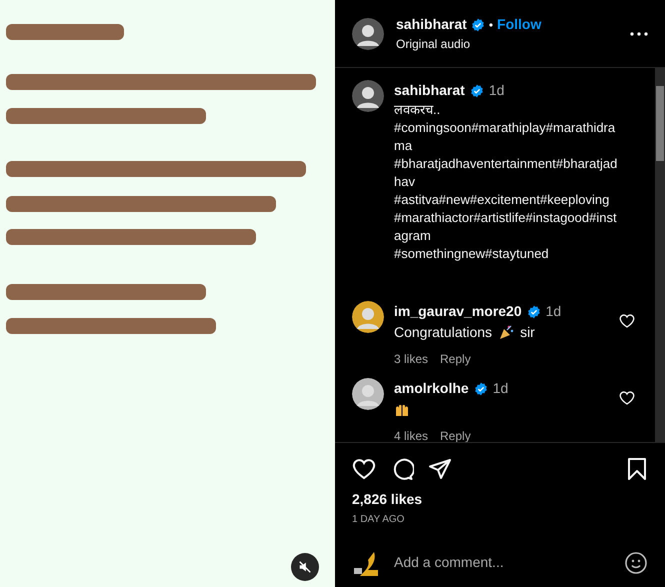 The height and width of the screenshot is (587, 665). I want to click on party-popper-icon, so click(506, 332).